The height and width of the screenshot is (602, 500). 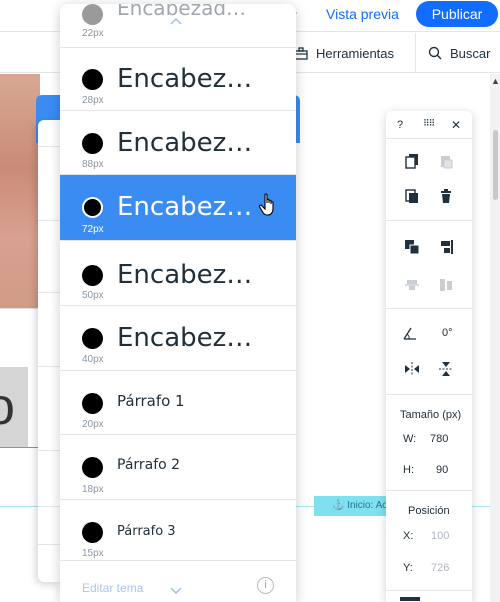 What do you see at coordinates (20, 308) in the screenshot?
I see `canvas-divider` at bounding box center [20, 308].